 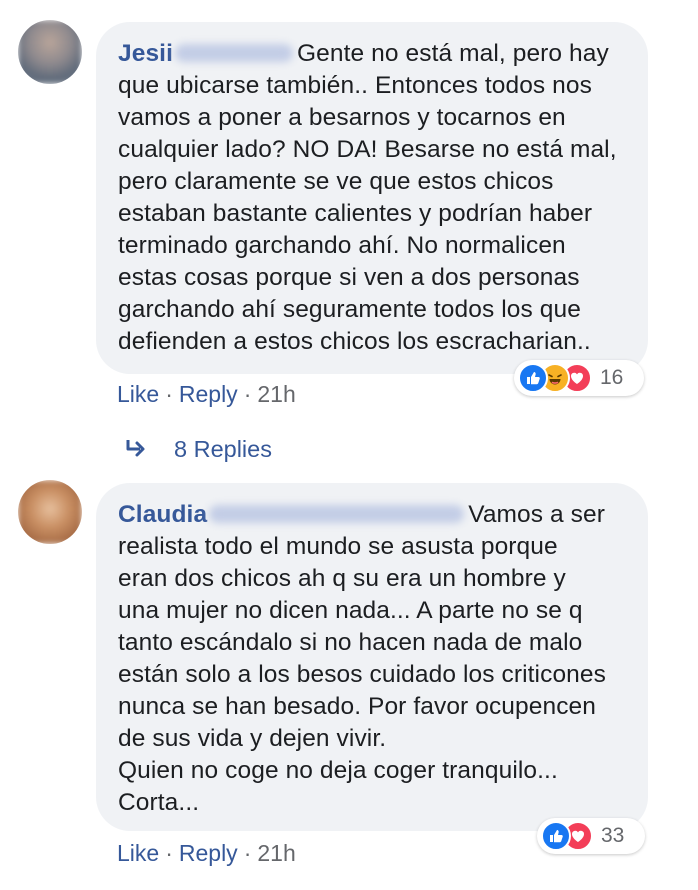 What do you see at coordinates (613, 835) in the screenshot?
I see `reaction-count: 33` at bounding box center [613, 835].